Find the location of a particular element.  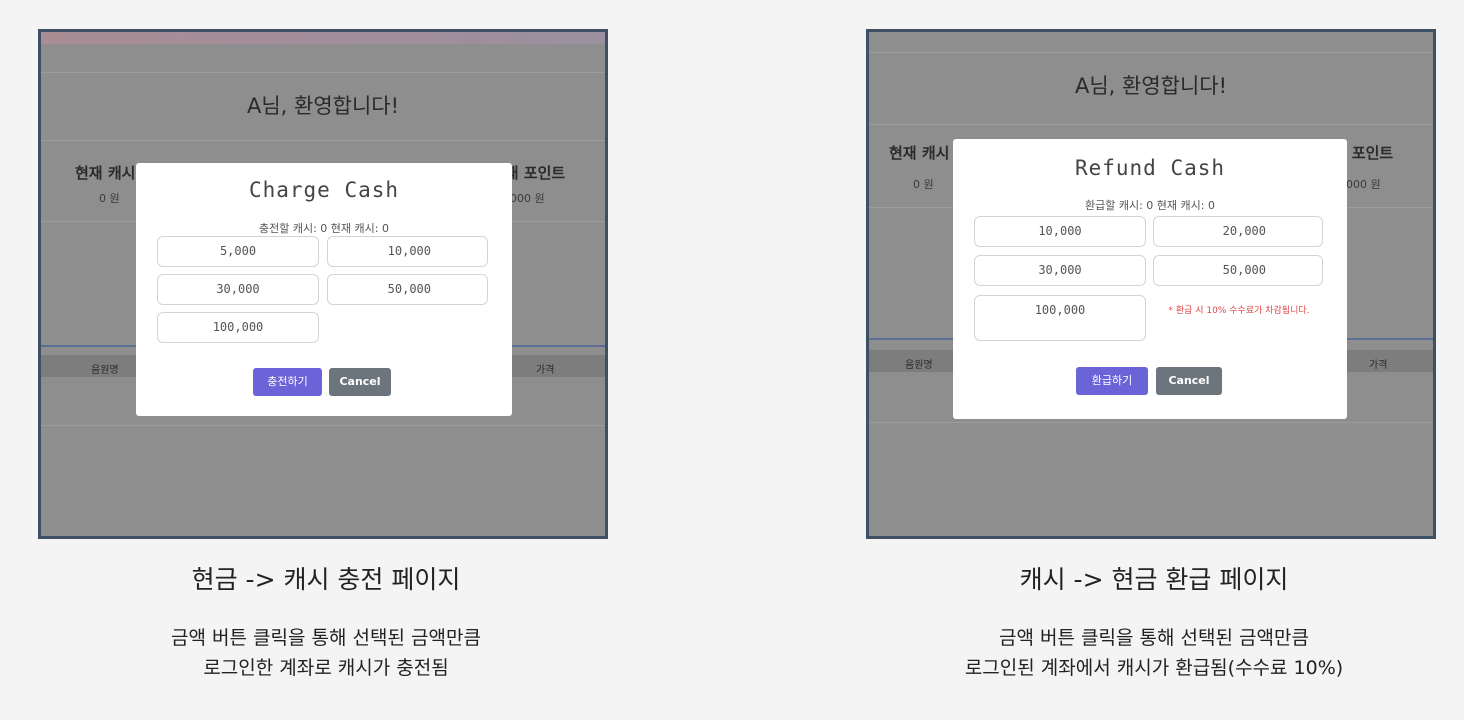

amount-button-5000: 5,000 is located at coordinates (238, 251).